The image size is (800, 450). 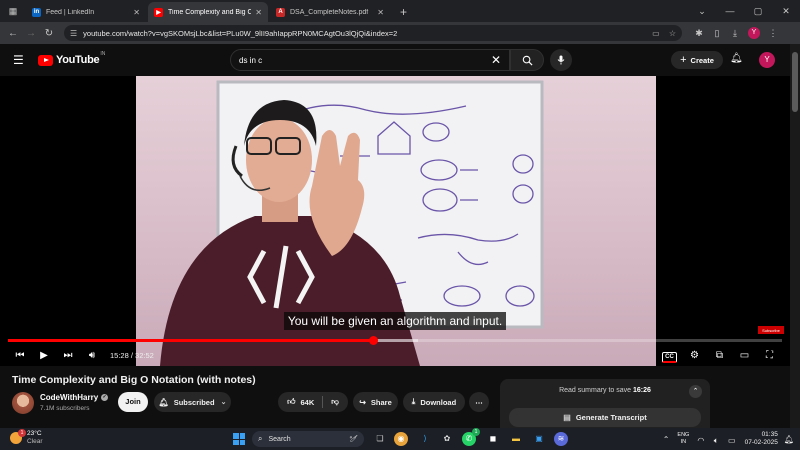 I want to click on tab-pdf: A DSA_CompleteNotes.pdf ✕, so click(x=330, y=12).